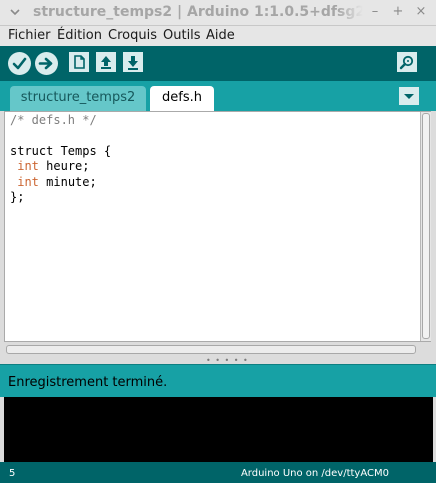  What do you see at coordinates (398, 12) in the screenshot?
I see `maximize-button: +` at bounding box center [398, 12].